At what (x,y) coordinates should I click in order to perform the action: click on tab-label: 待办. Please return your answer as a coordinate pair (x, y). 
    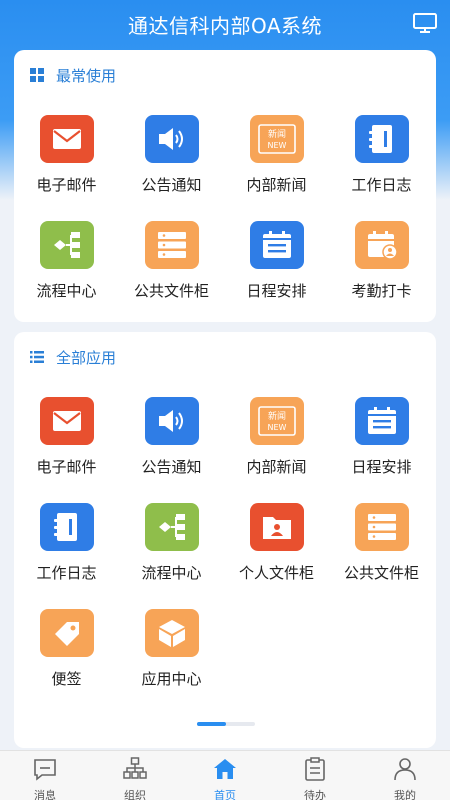
    Looking at the image, I should click on (315, 794).